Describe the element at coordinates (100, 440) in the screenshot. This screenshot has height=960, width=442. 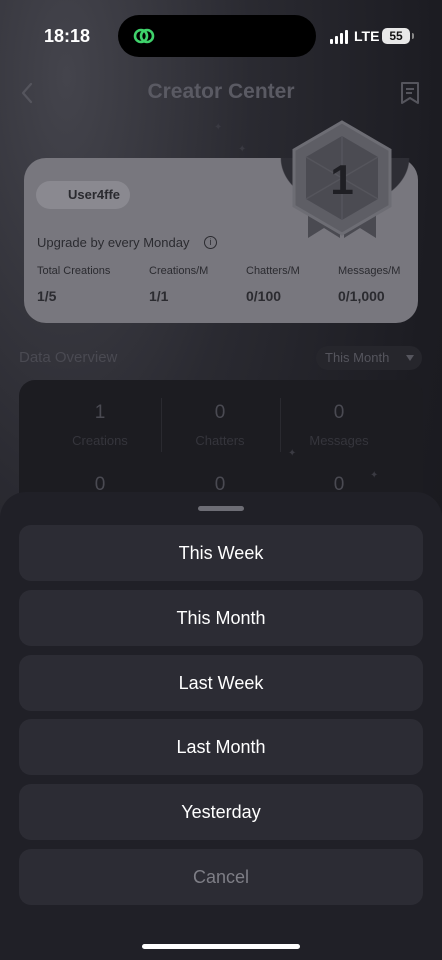
I see `overview-label: Creations` at that location.